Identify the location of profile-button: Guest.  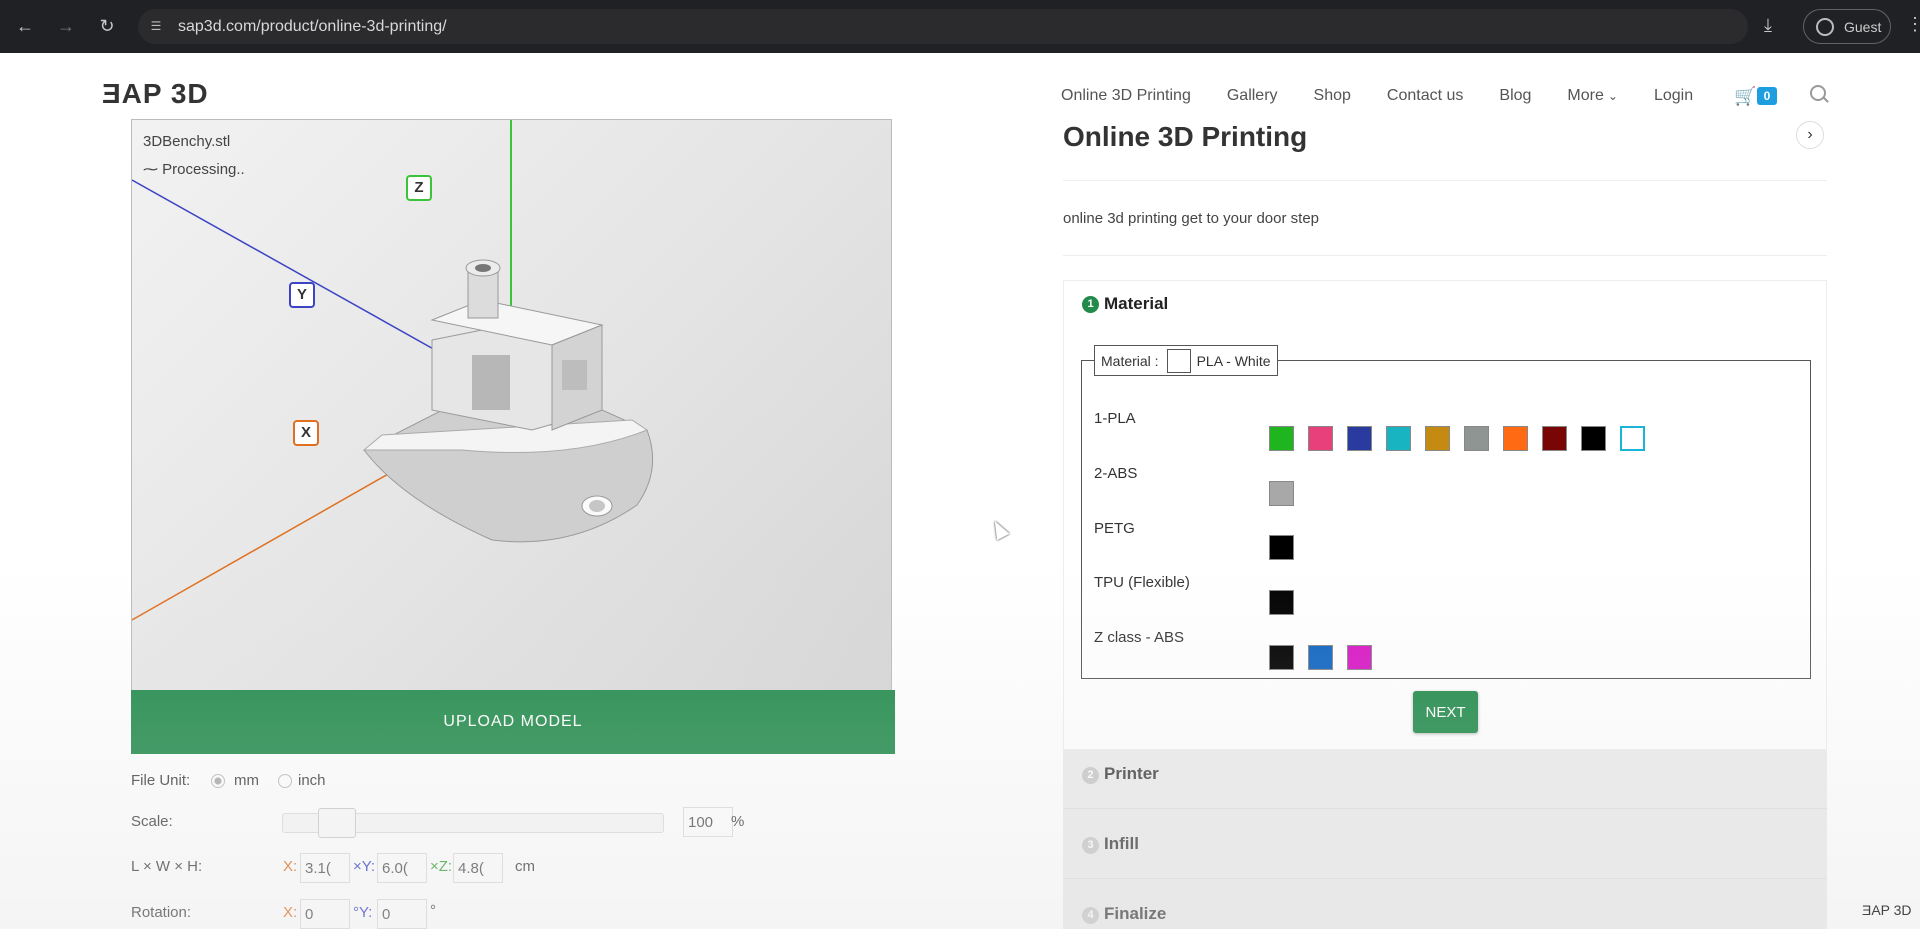
(1847, 26).